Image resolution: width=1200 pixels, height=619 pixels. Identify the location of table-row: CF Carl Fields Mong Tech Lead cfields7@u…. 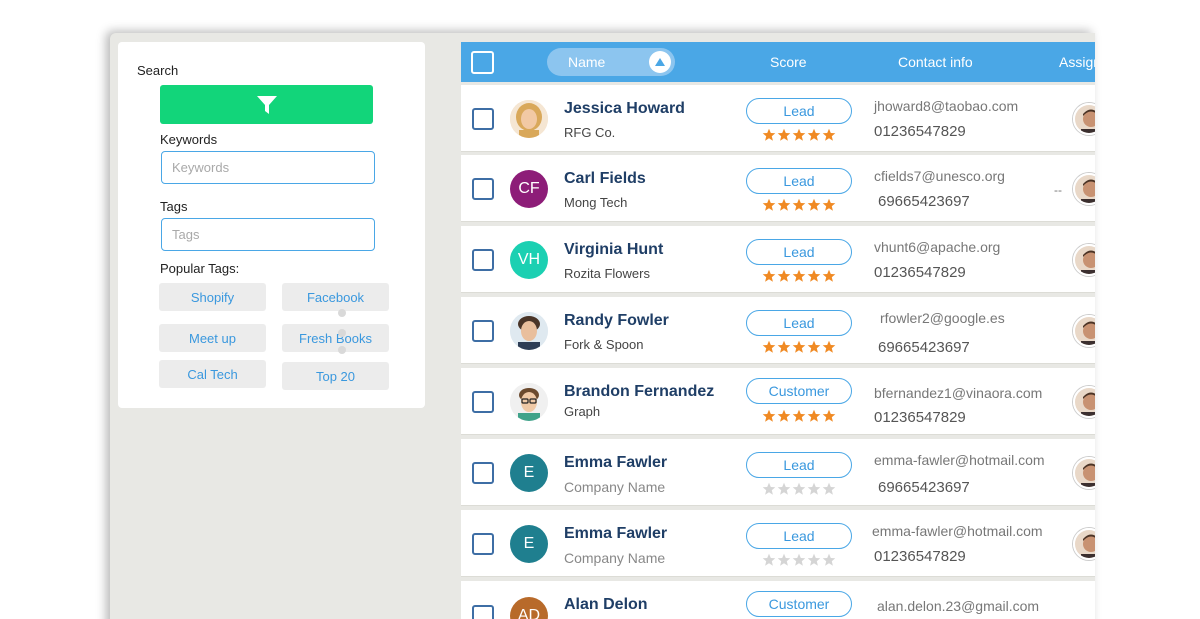
(778, 188).